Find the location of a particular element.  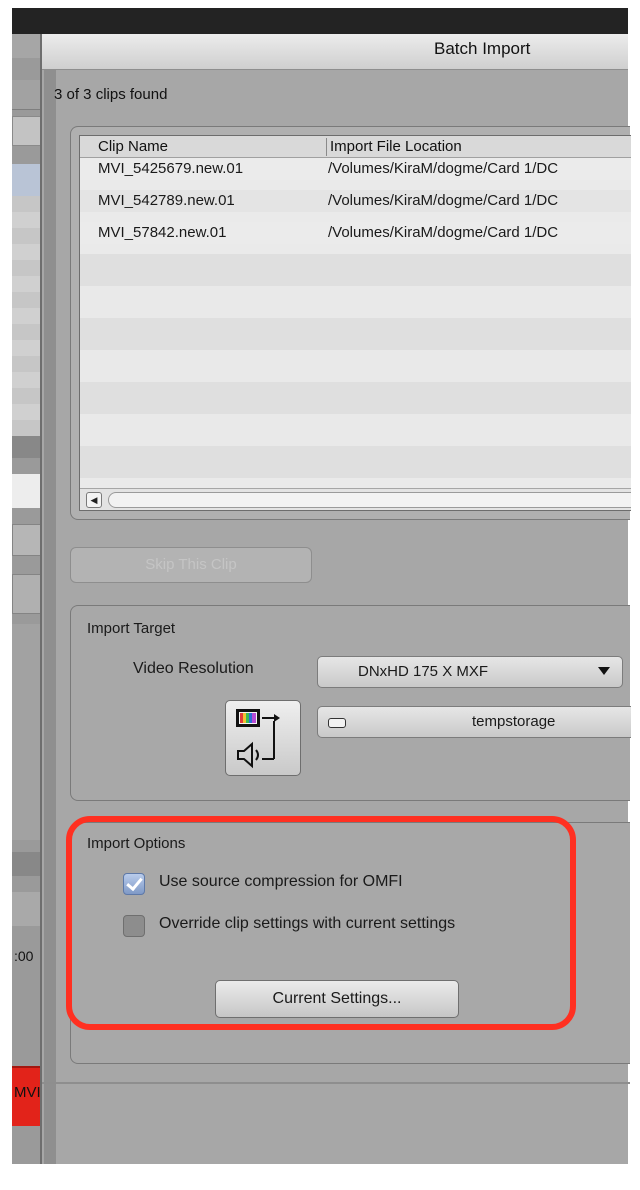

monitor-speaker-icon is located at coordinates (258, 739).